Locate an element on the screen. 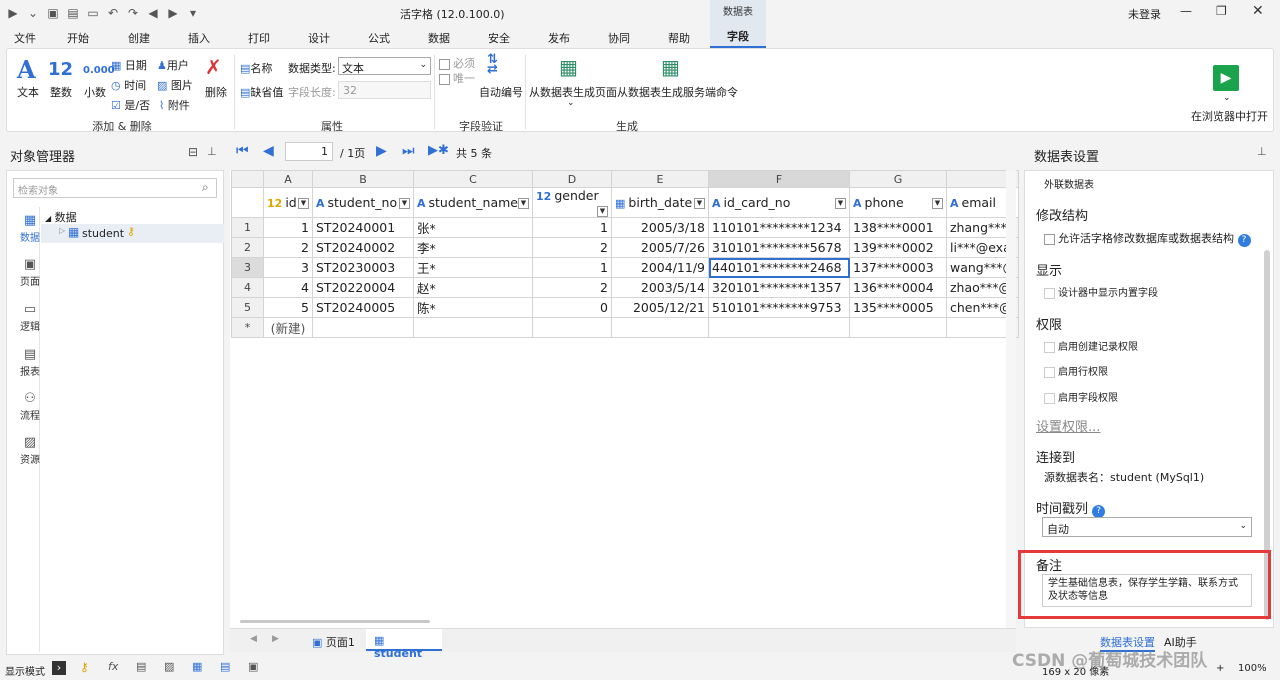  generate-page-icon: ▦ is located at coordinates (568, 67).